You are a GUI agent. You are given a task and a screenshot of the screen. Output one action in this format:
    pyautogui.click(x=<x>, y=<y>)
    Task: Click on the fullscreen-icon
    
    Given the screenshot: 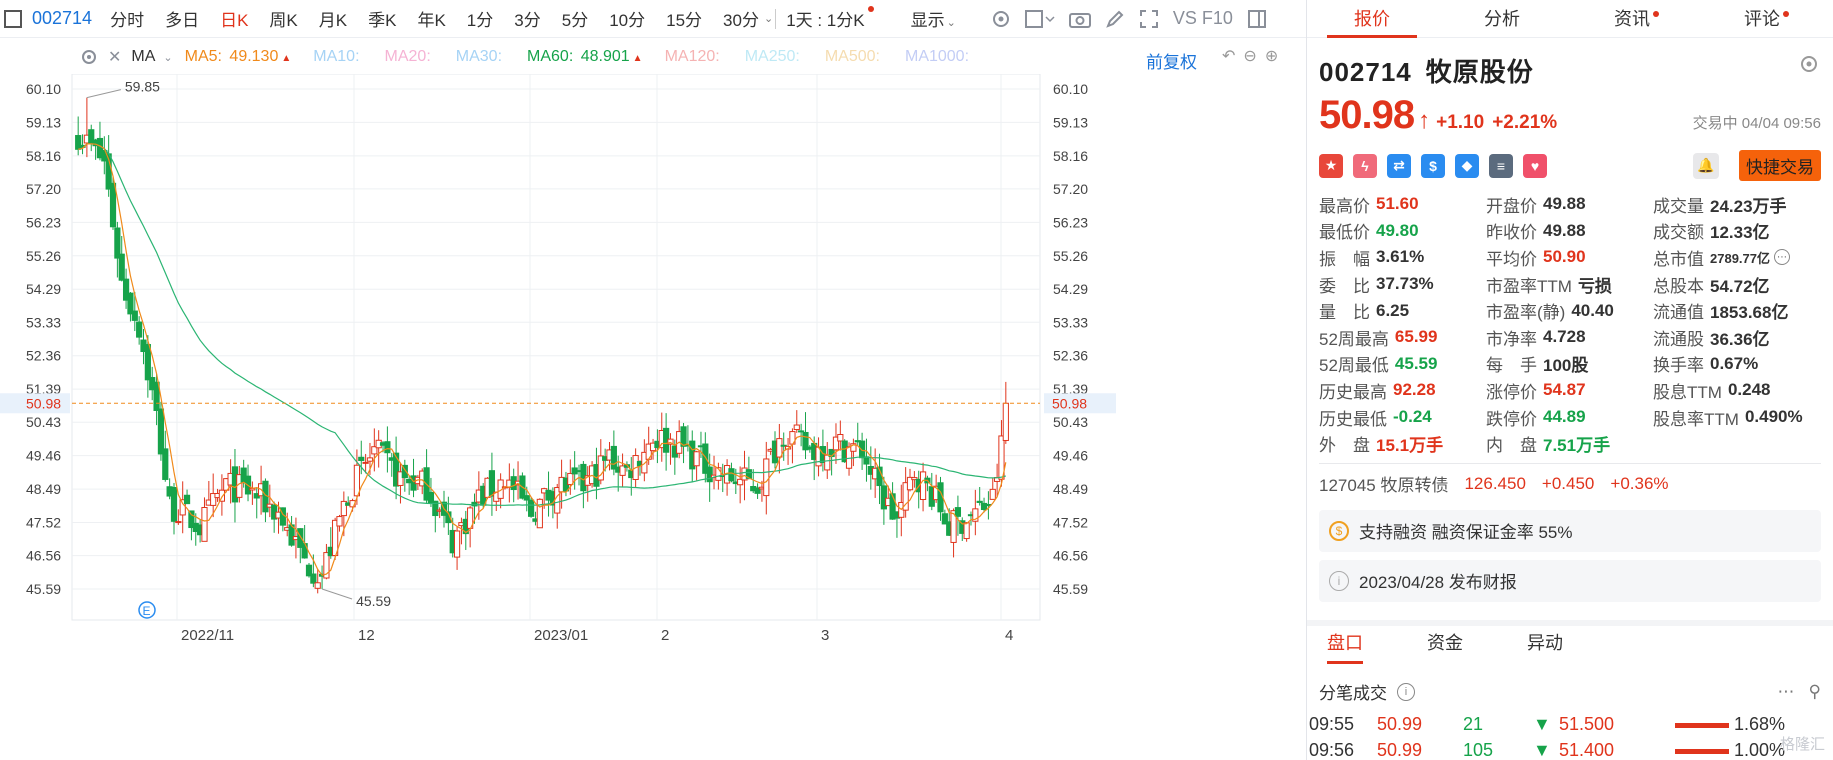 What is the action you would take?
    pyautogui.click(x=1149, y=19)
    